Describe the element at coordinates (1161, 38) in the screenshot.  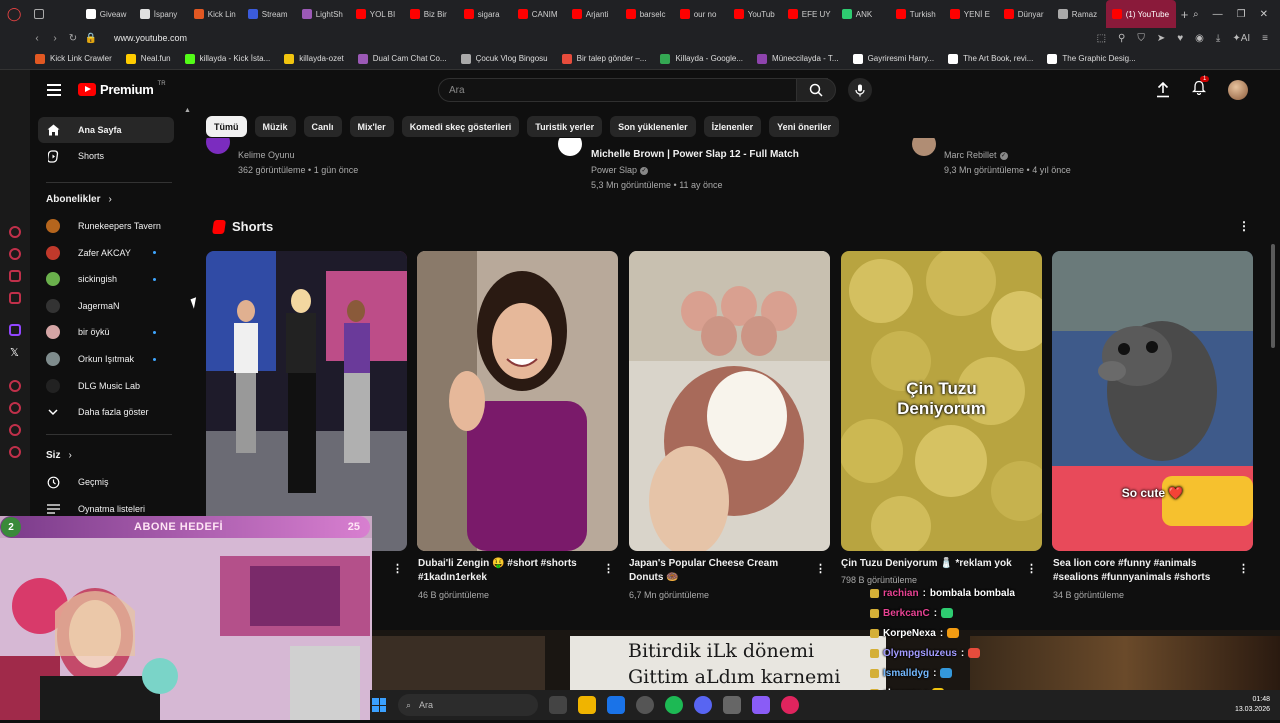
I see `send-icon: ➤` at that location.